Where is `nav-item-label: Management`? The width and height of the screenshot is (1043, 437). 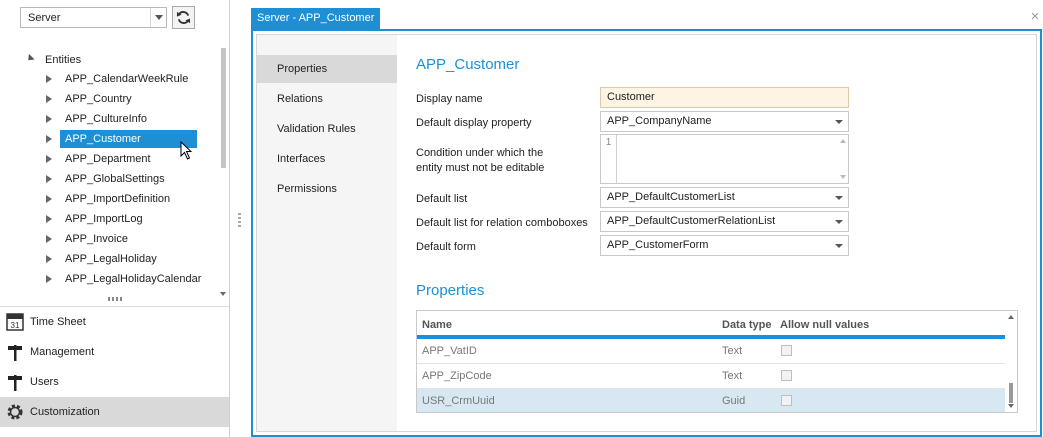 nav-item-label: Management is located at coordinates (62, 352).